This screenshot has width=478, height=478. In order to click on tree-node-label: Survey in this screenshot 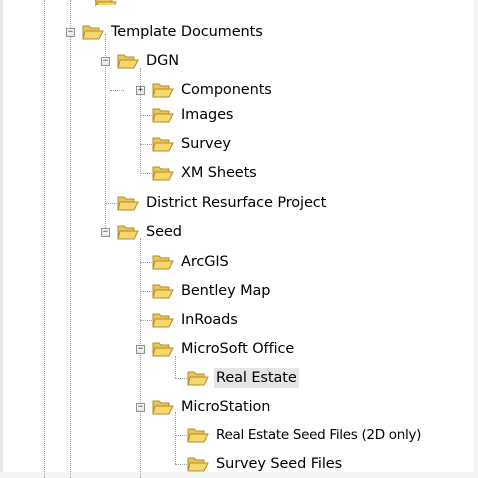, I will do `click(206, 144)`.